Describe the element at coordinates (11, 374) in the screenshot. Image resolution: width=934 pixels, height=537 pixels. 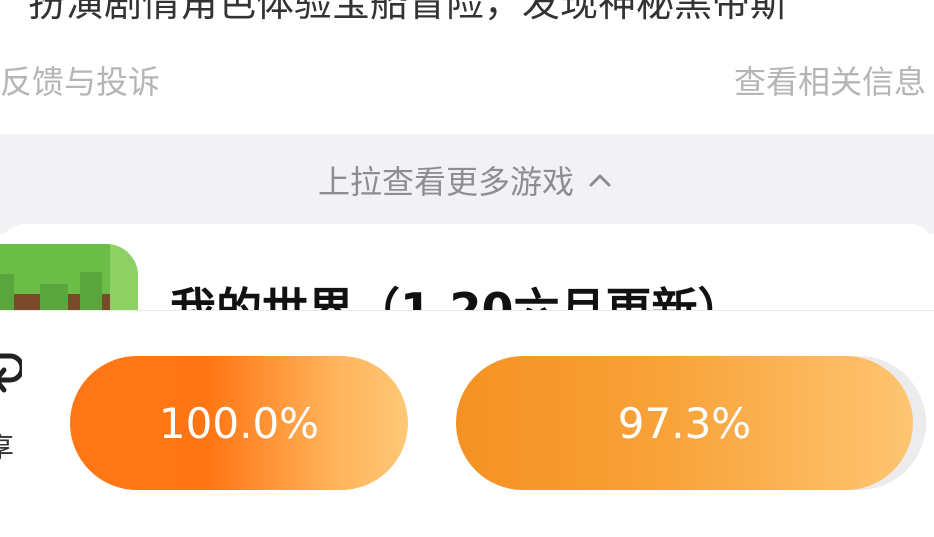
I see `share-icon` at that location.